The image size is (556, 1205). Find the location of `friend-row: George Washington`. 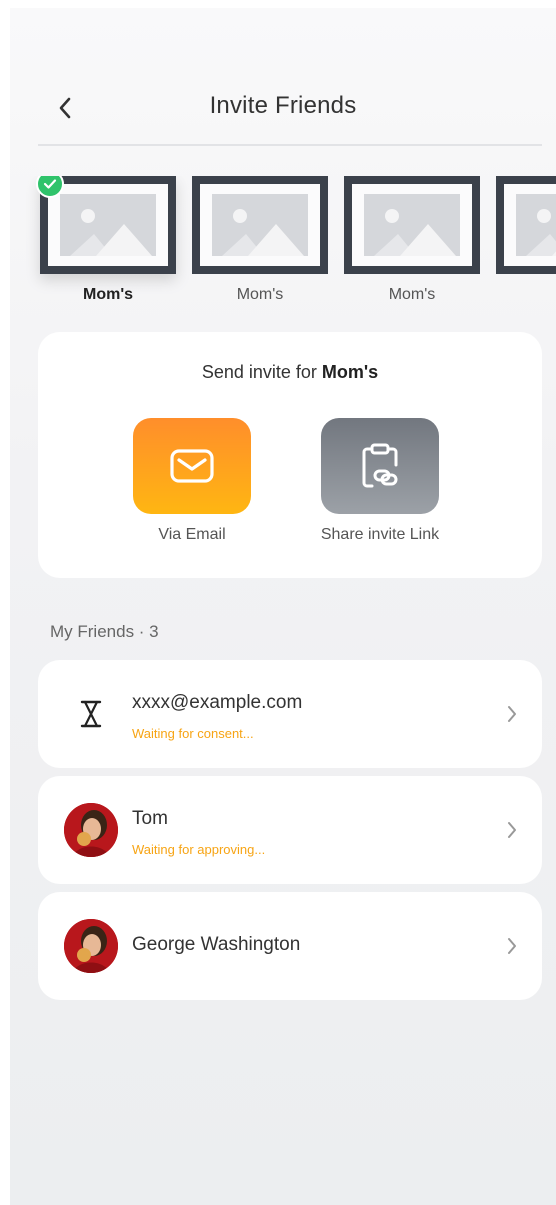

friend-row: George Washington is located at coordinates (290, 946).